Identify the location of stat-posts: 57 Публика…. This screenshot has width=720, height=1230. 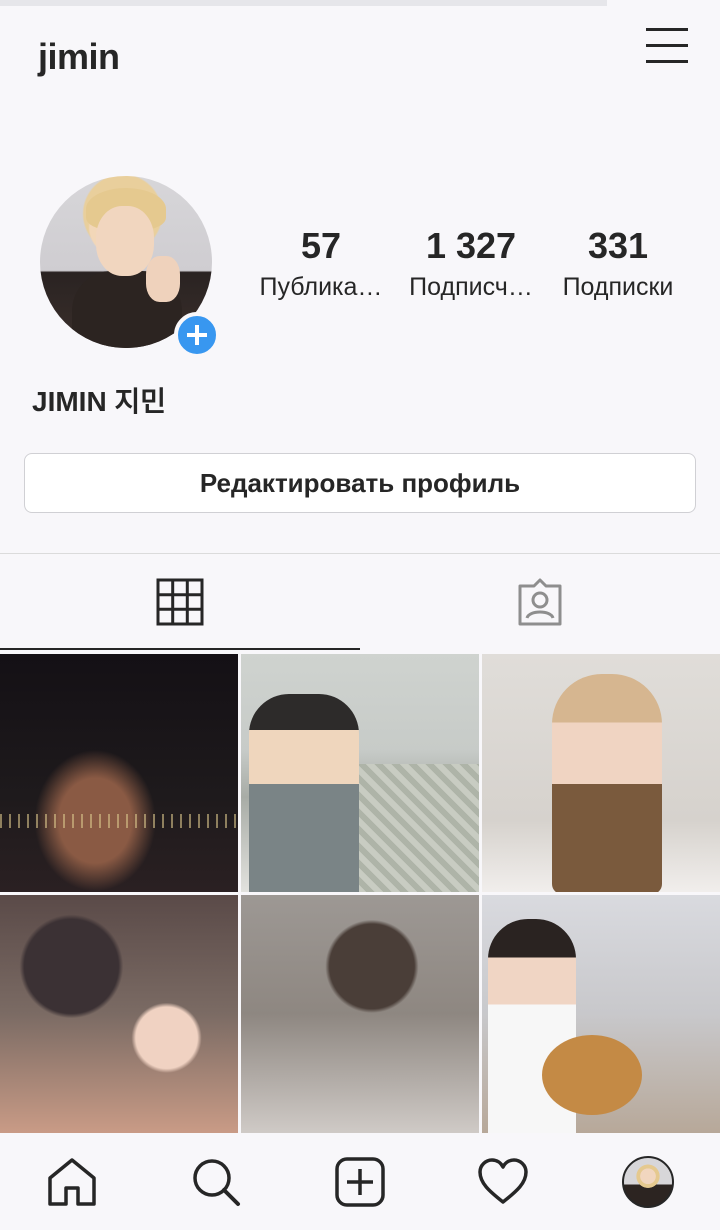
(321, 264).